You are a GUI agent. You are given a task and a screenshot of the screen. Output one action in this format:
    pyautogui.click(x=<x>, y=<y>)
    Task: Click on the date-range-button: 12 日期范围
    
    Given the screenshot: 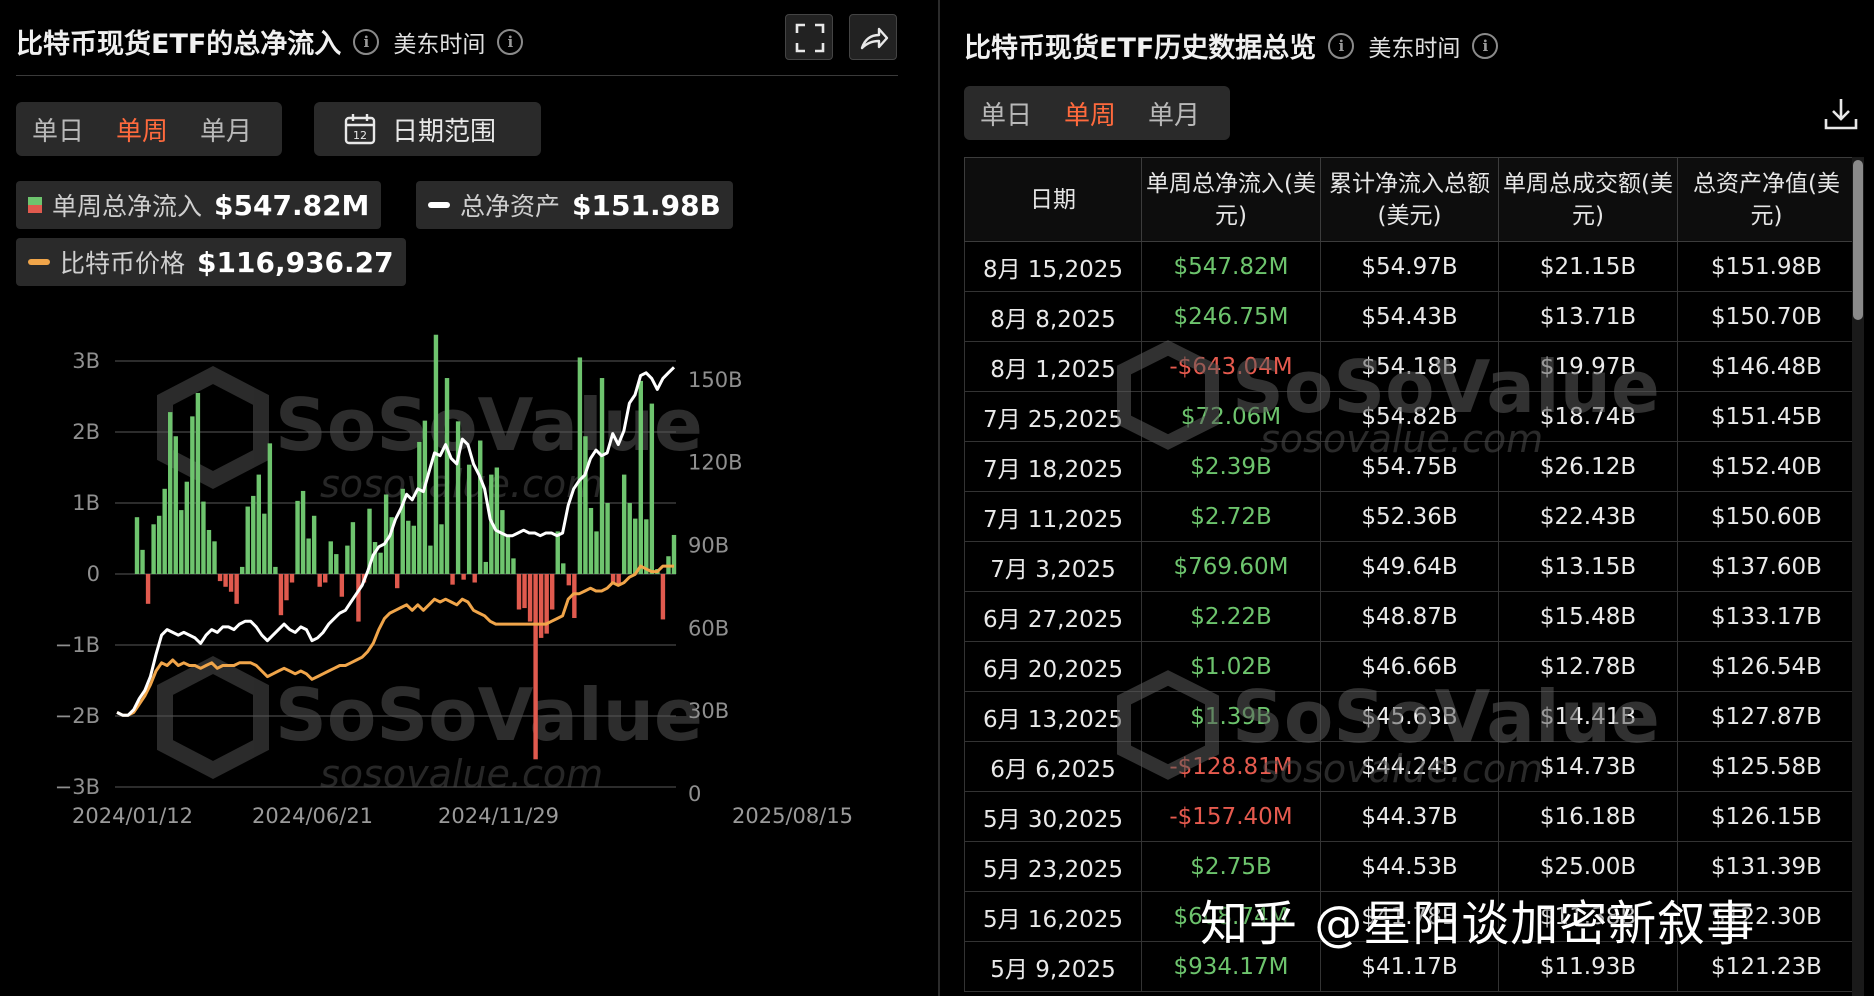 What is the action you would take?
    pyautogui.click(x=427, y=129)
    